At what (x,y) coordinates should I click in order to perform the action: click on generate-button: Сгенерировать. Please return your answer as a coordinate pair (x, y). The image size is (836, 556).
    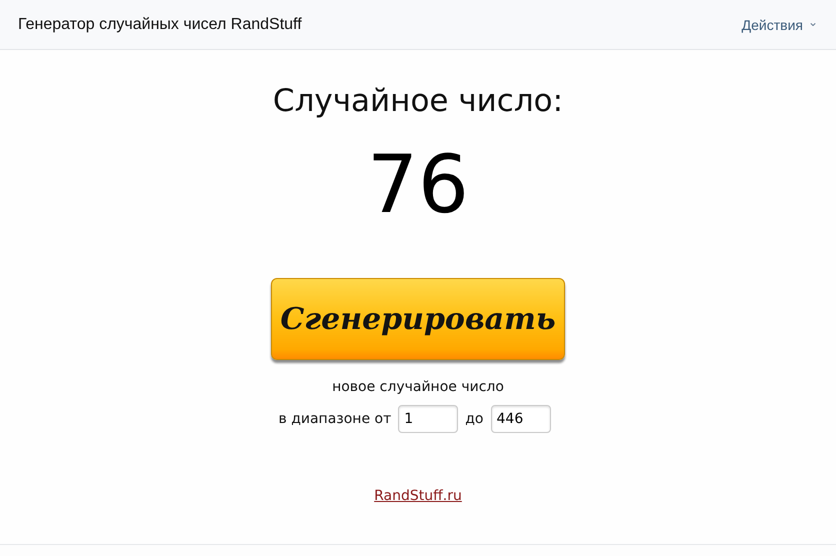
    Looking at the image, I should click on (418, 319).